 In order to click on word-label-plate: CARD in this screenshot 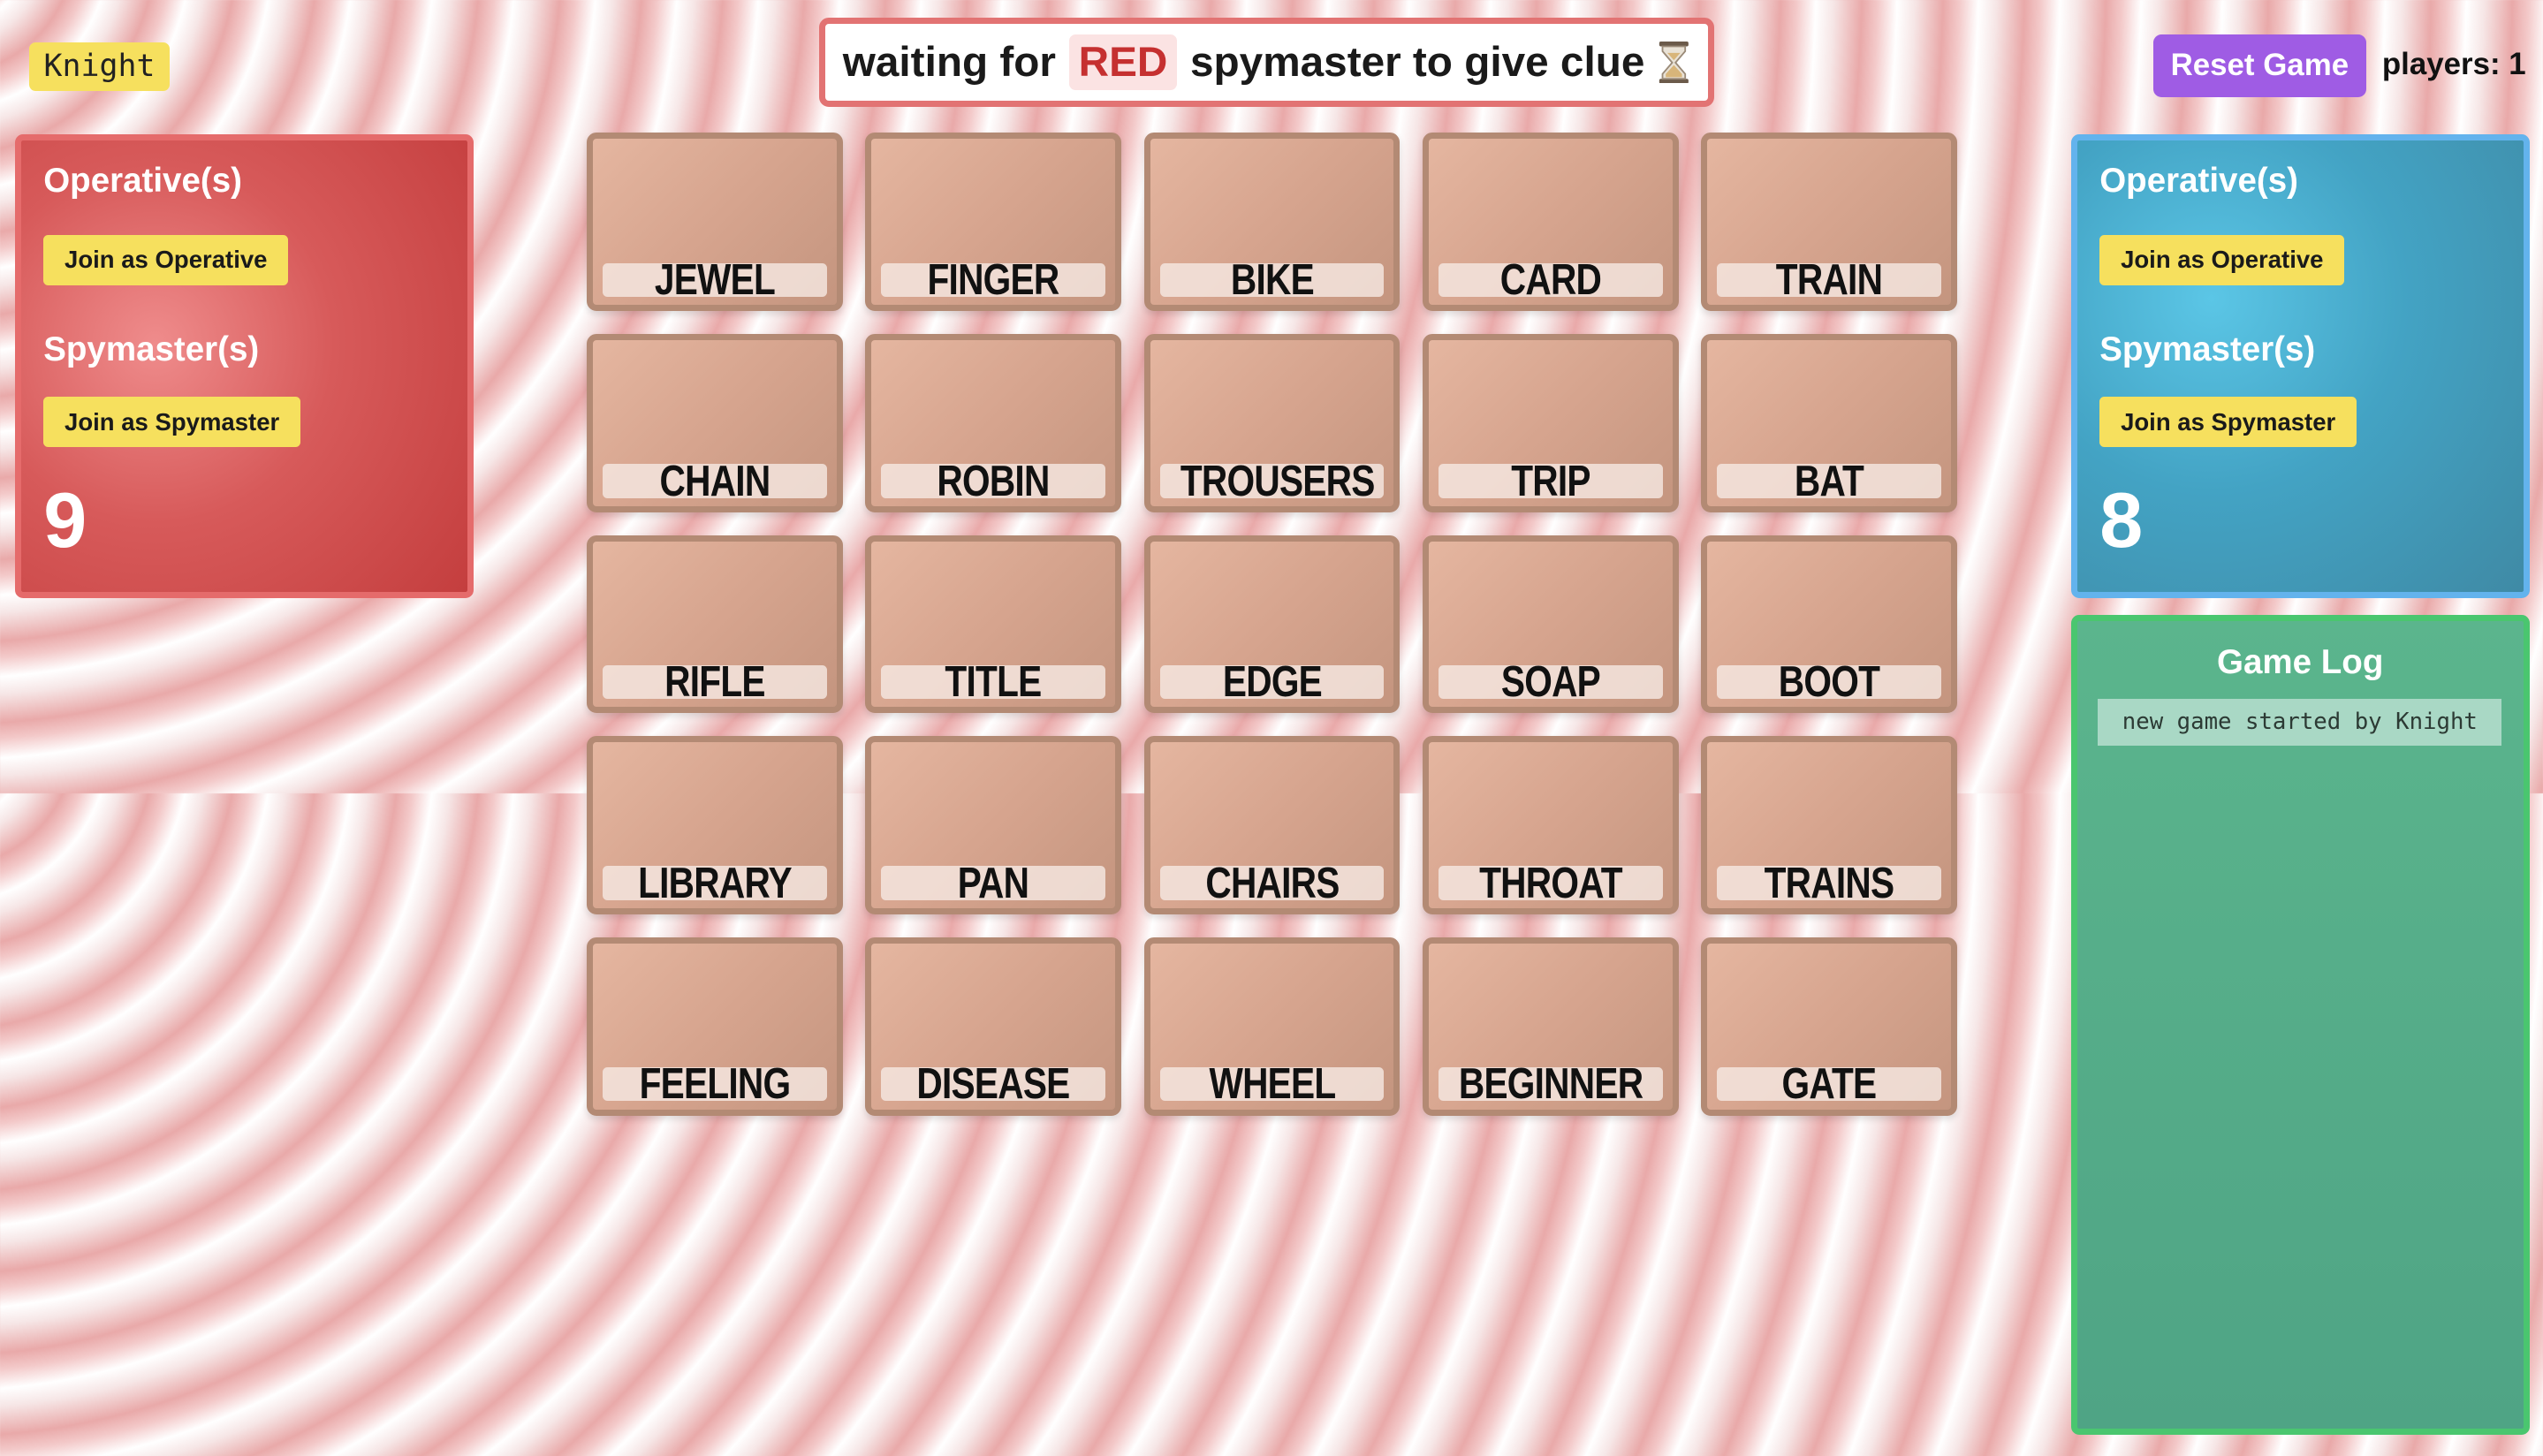, I will do `click(1550, 279)`.